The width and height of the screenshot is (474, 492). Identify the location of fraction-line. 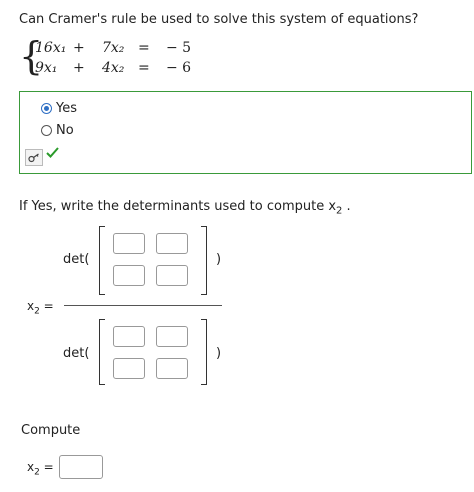
(143, 305).